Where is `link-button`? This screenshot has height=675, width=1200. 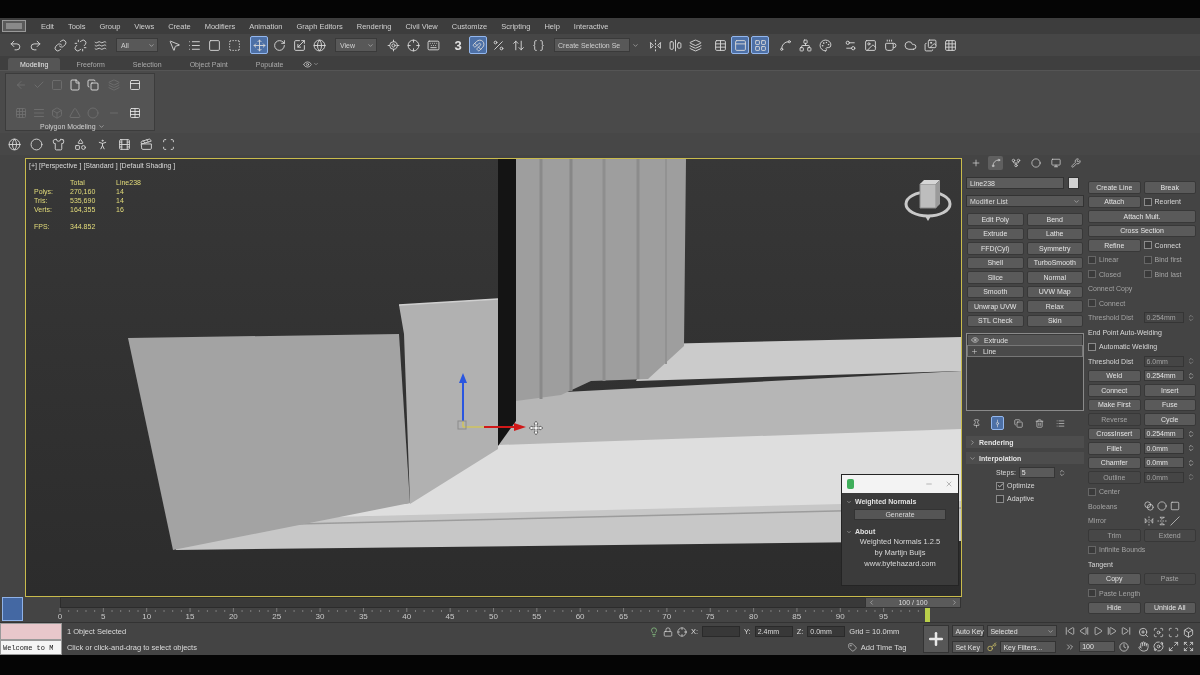
link-button is located at coordinates (60, 45).